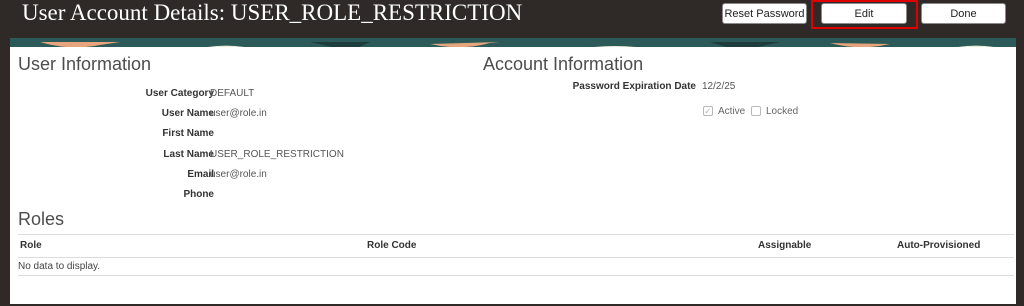 This screenshot has width=1024, height=306. What do you see at coordinates (756, 111) in the screenshot?
I see `locked-checkbox` at bounding box center [756, 111].